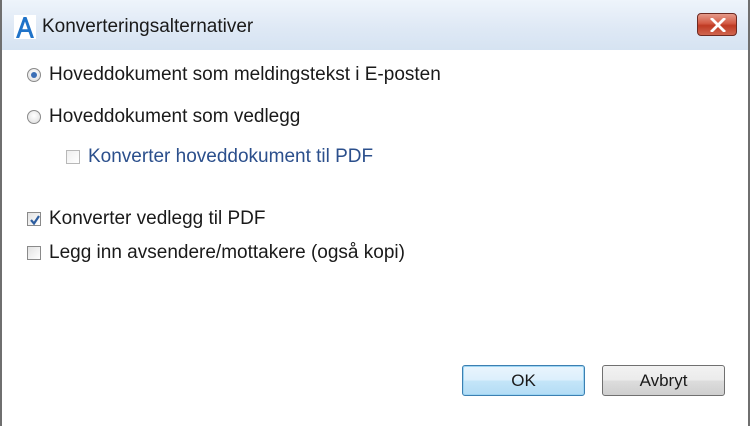  What do you see at coordinates (375, 25) in the screenshot?
I see `title-bar: Konverteringsalternativer` at bounding box center [375, 25].